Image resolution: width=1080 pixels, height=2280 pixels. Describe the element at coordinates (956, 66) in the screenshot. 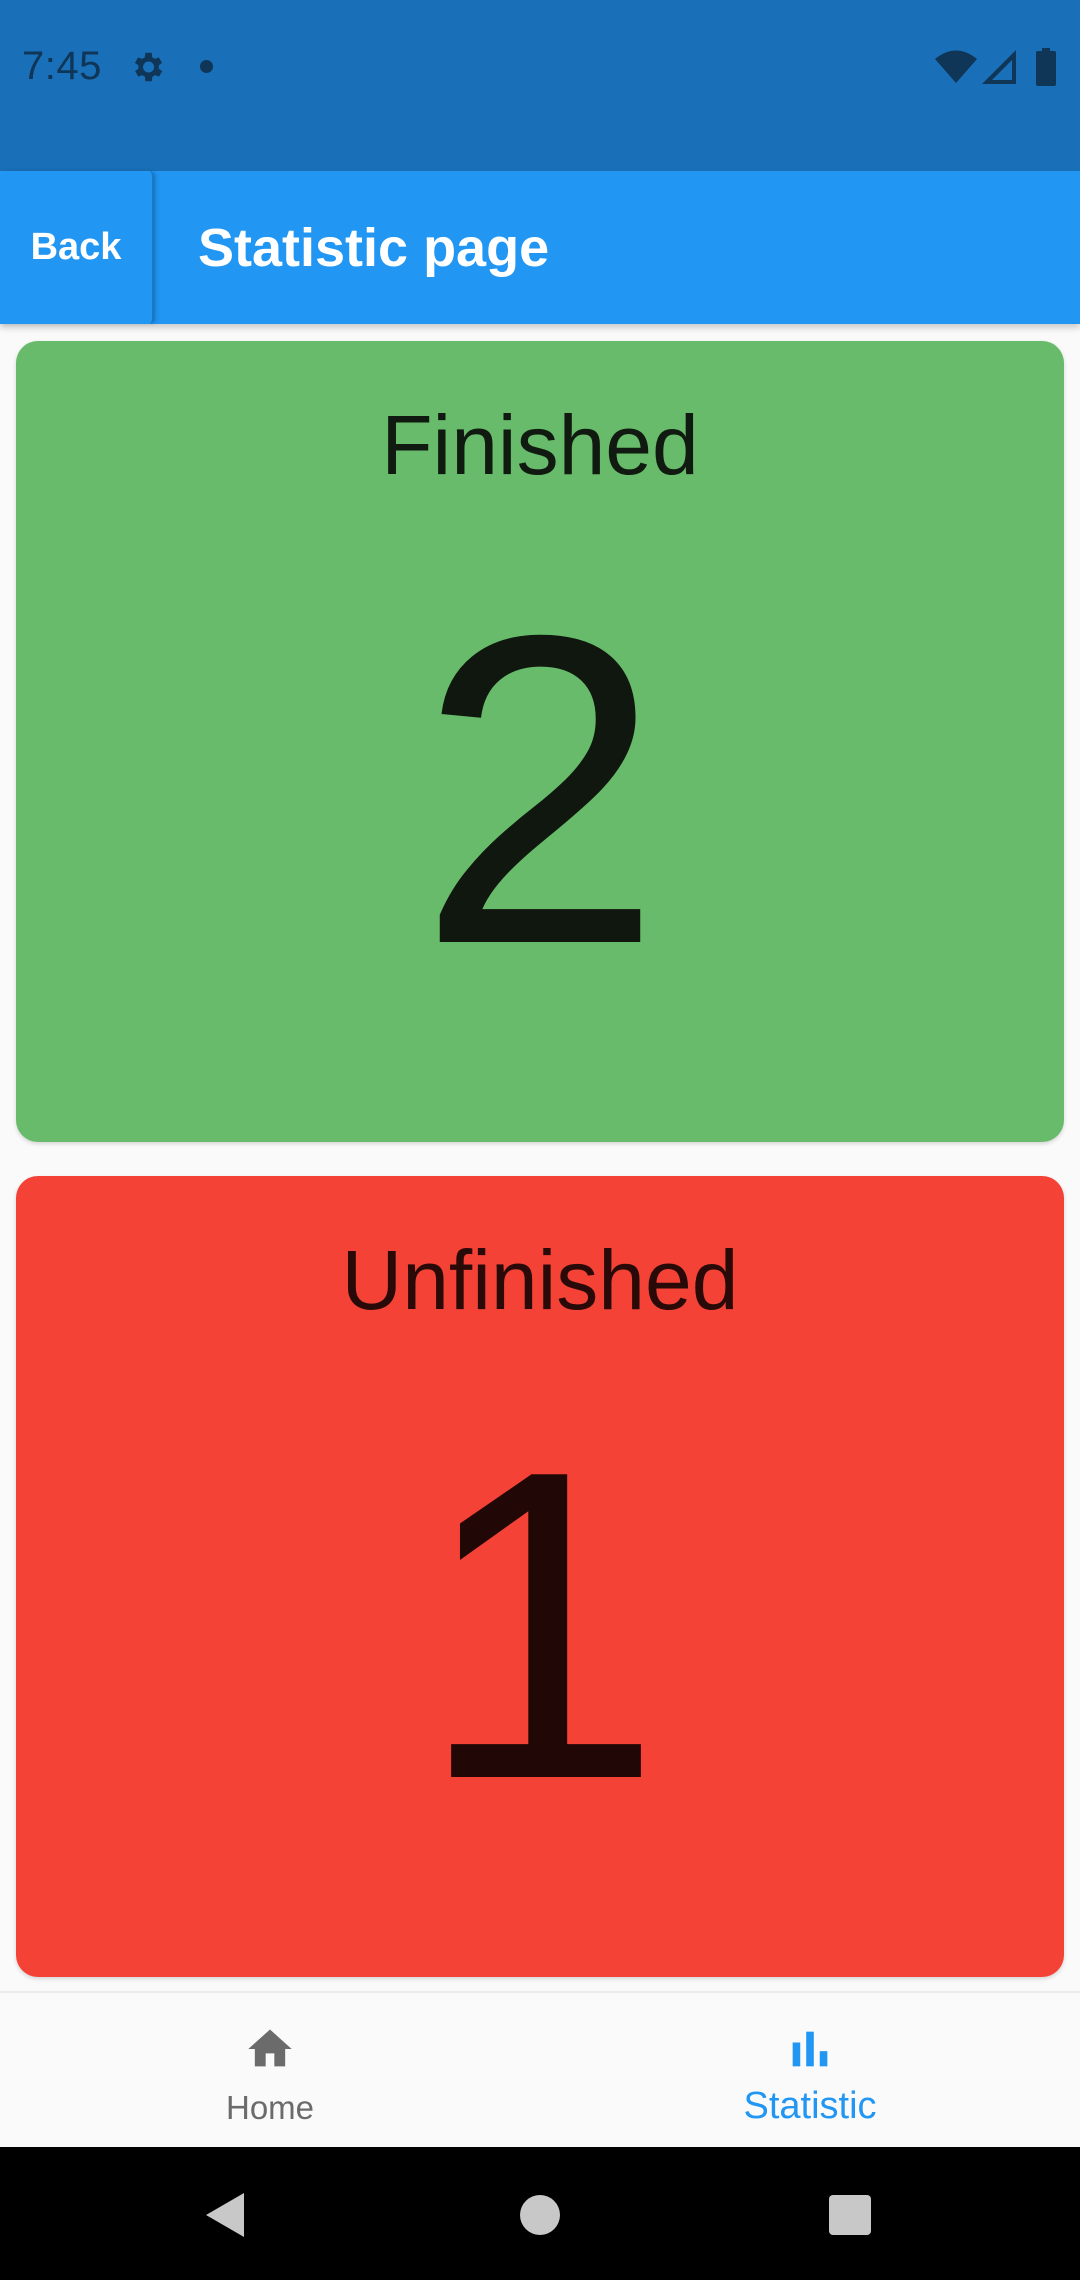

I see `wifi-icon` at that location.